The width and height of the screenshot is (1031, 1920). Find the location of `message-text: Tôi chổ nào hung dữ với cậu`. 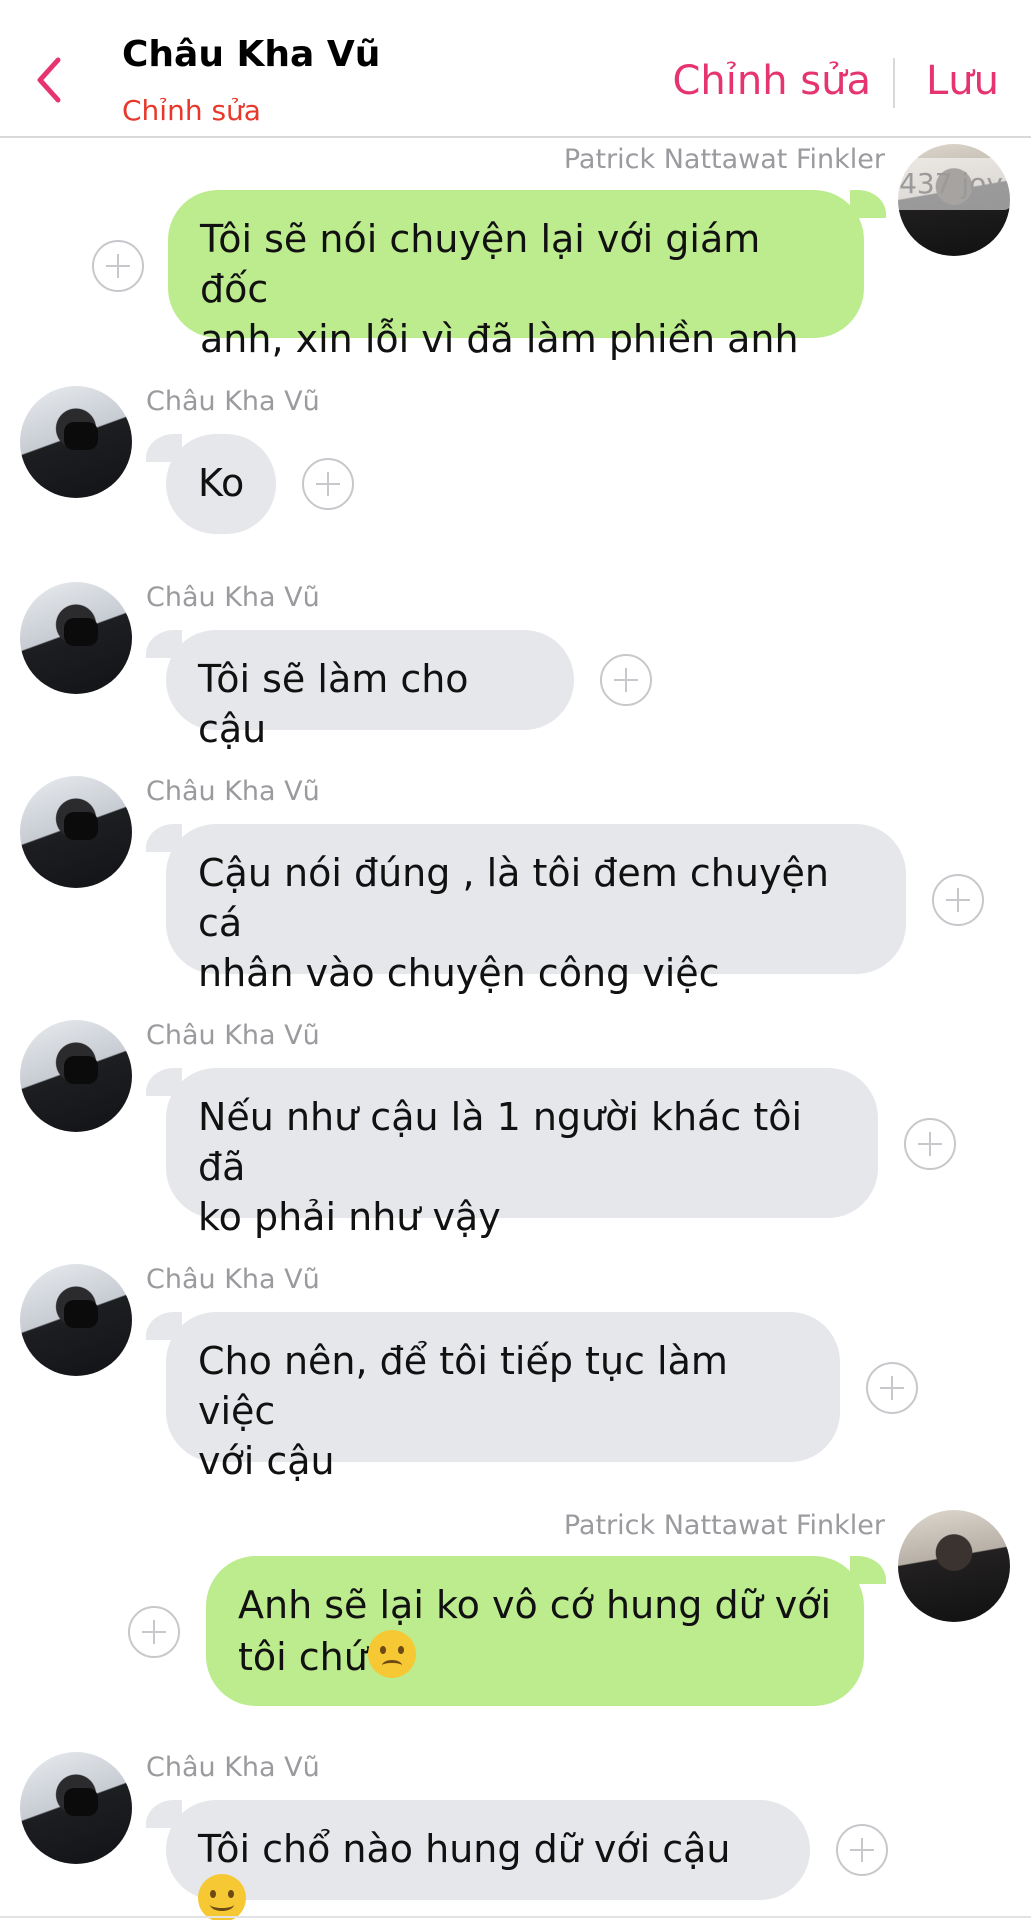

message-text: Tôi chổ nào hung dữ với cậu is located at coordinates (464, 1849).